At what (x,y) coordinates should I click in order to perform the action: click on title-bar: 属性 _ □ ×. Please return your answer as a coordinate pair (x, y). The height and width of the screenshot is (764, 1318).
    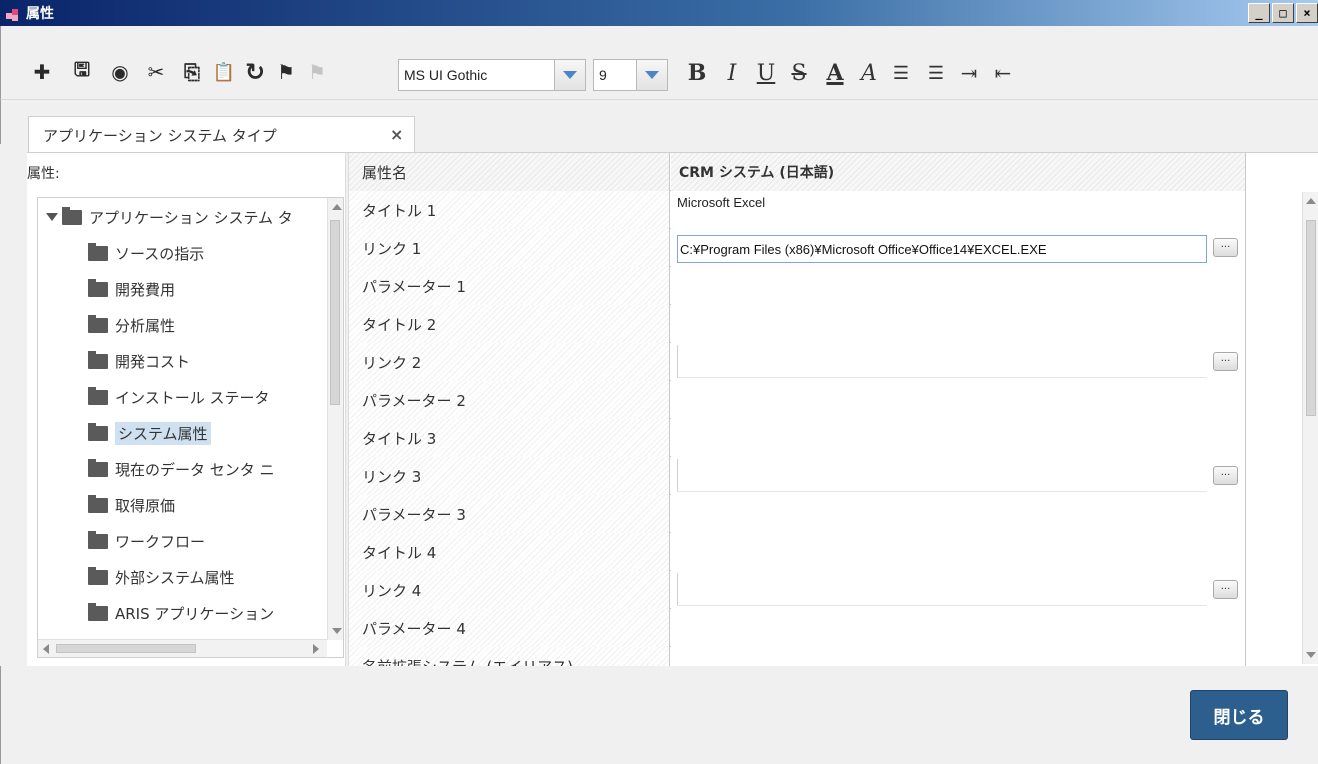
    Looking at the image, I should click on (659, 13).